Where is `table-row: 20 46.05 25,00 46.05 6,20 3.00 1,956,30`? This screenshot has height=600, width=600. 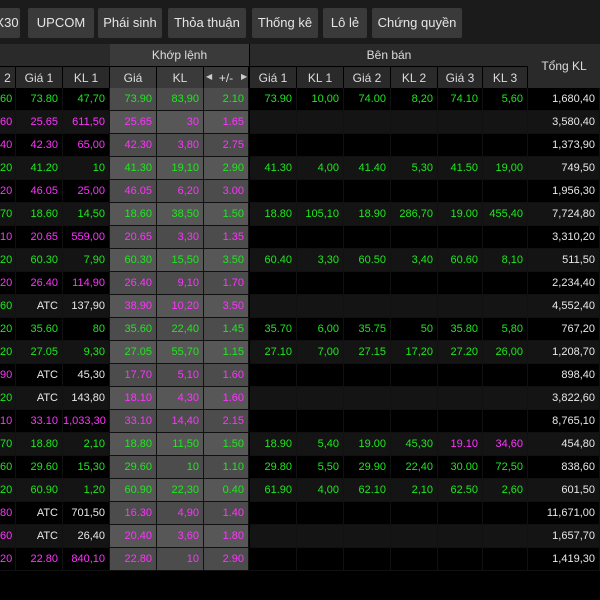
table-row: 20 46.05 25,00 46.05 6,20 3.00 1,956,30 is located at coordinates (300, 191).